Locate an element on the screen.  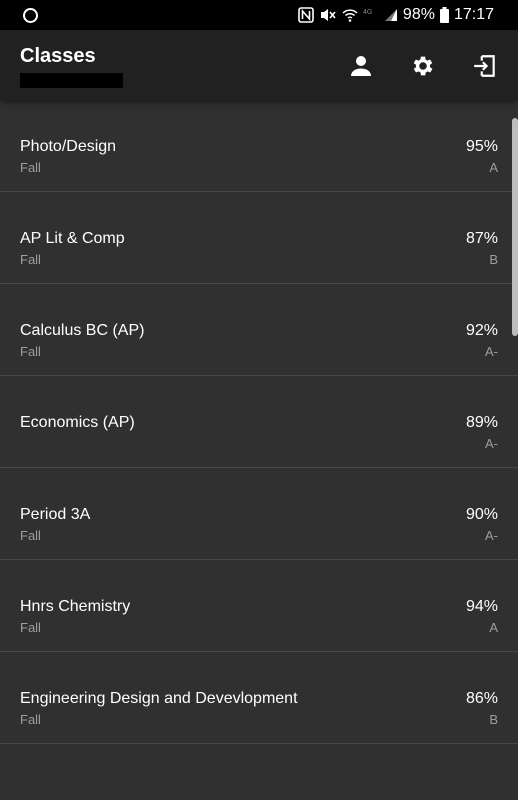
battery-icon is located at coordinates (444, 15).